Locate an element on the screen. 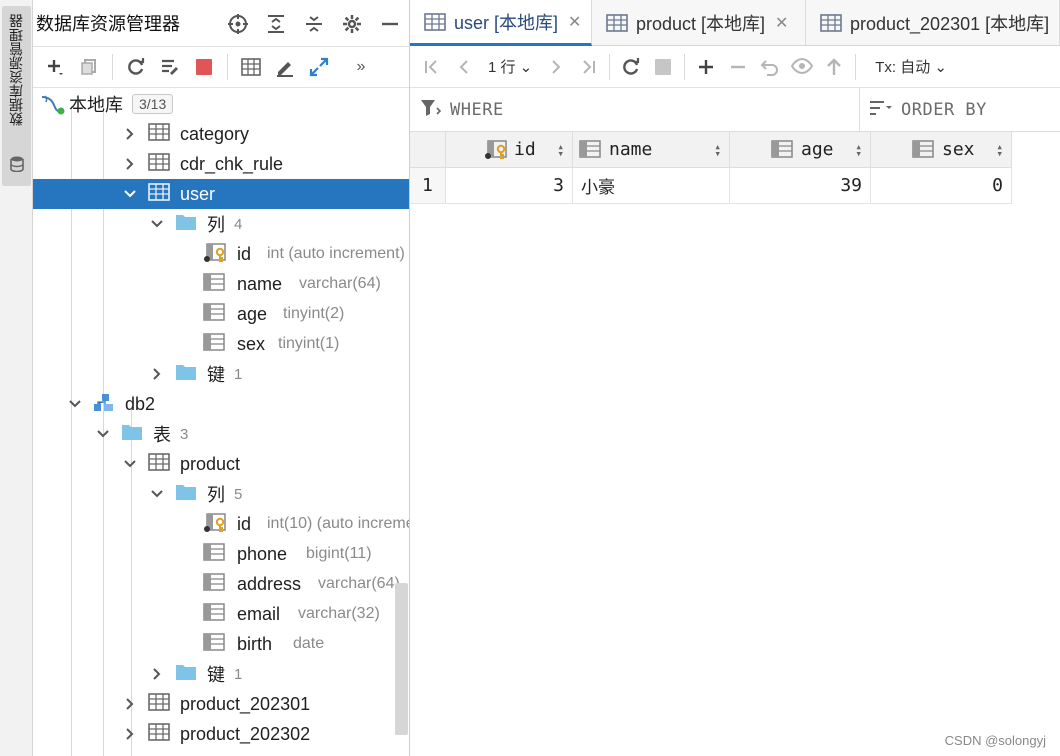 Image resolution: width=1060 pixels, height=756 pixels. tree-node: phone bigint(11) is located at coordinates (221, 554).